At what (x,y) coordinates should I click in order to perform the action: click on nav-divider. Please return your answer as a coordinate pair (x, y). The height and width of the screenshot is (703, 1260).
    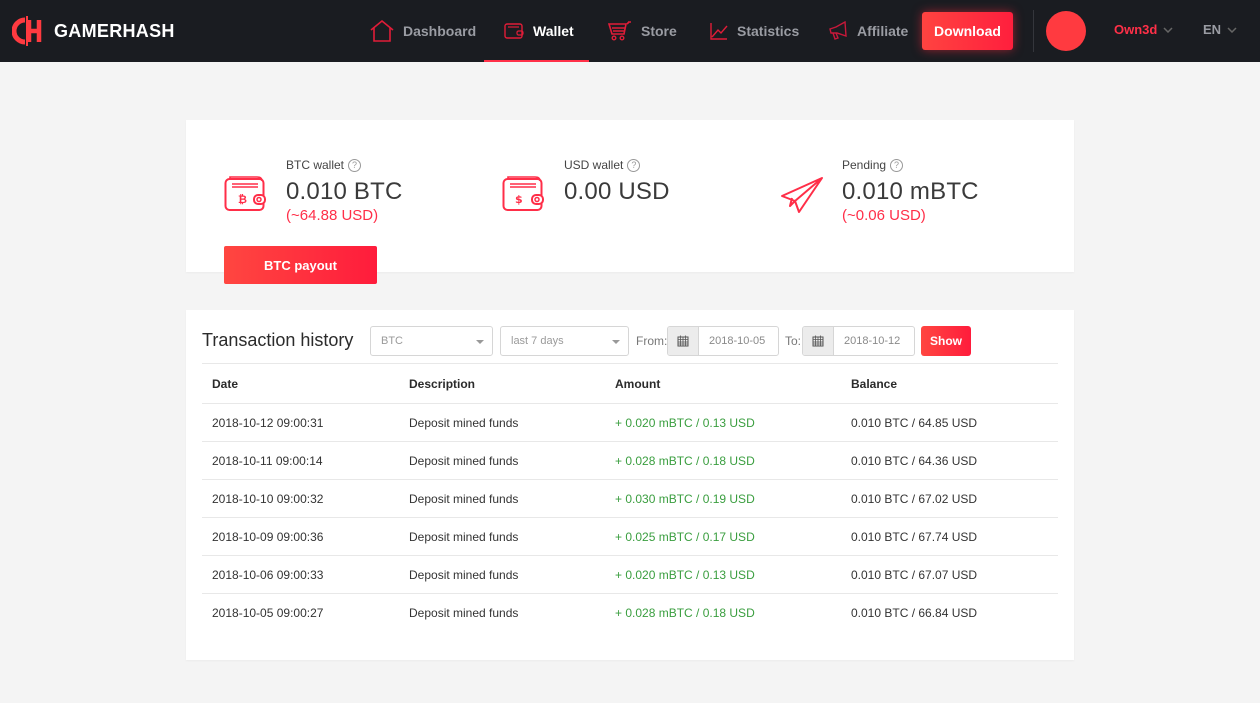
    Looking at the image, I should click on (1033, 31).